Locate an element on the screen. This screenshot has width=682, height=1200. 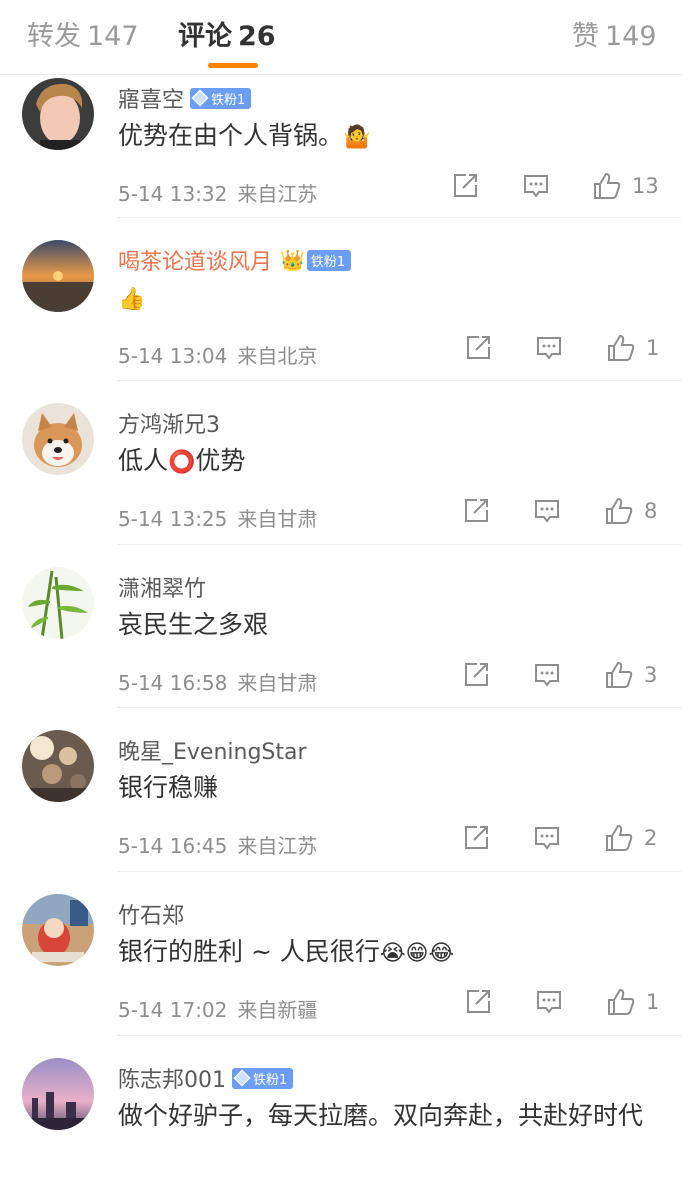
comment-item: 方鸿渐兄3 低人⭕优势 5-14 13:25 来自甘肃 8 is located at coordinates (341, 474).